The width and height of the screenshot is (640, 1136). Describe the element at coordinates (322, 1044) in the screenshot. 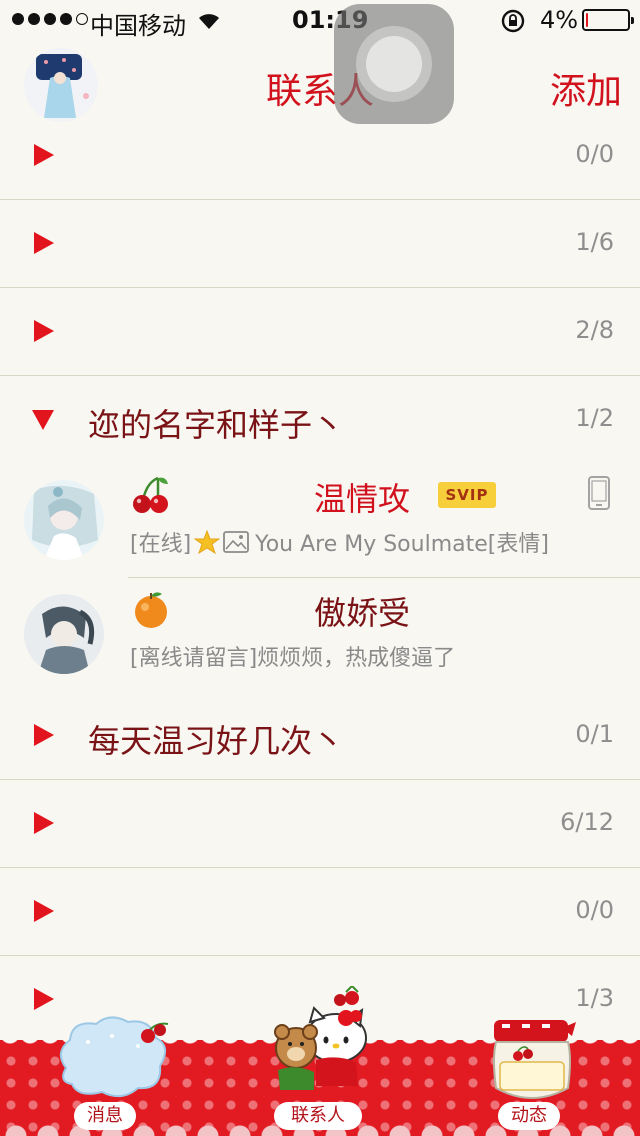

I see `hello-kitty-icon` at that location.